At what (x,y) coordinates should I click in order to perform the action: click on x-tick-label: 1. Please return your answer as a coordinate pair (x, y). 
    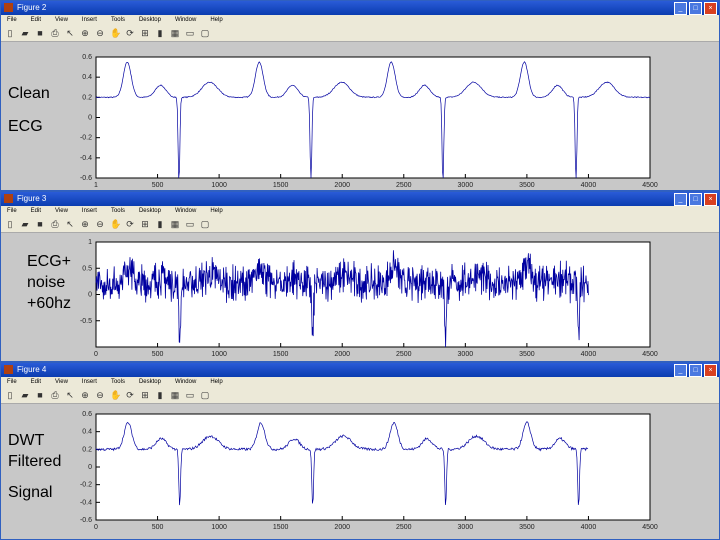
    Looking at the image, I should click on (96, 185).